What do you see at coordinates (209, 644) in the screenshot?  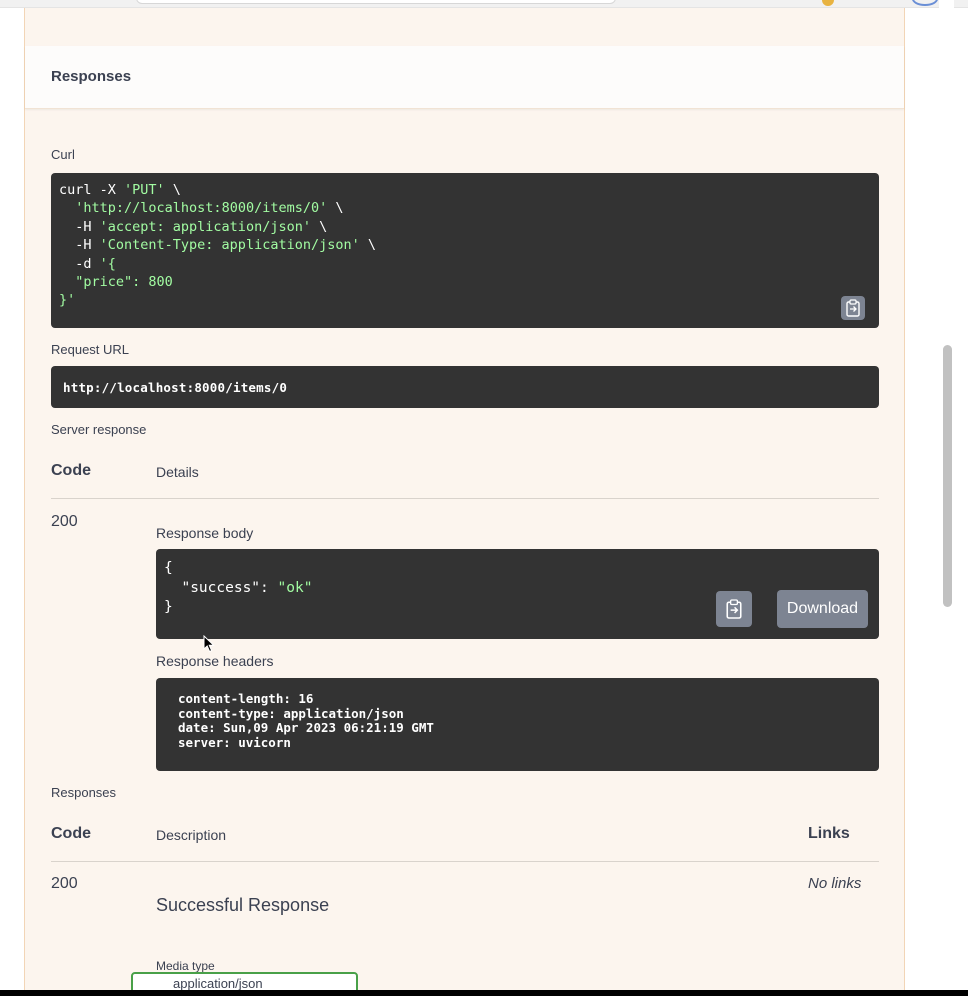 I see `mouse-pointer-icon` at bounding box center [209, 644].